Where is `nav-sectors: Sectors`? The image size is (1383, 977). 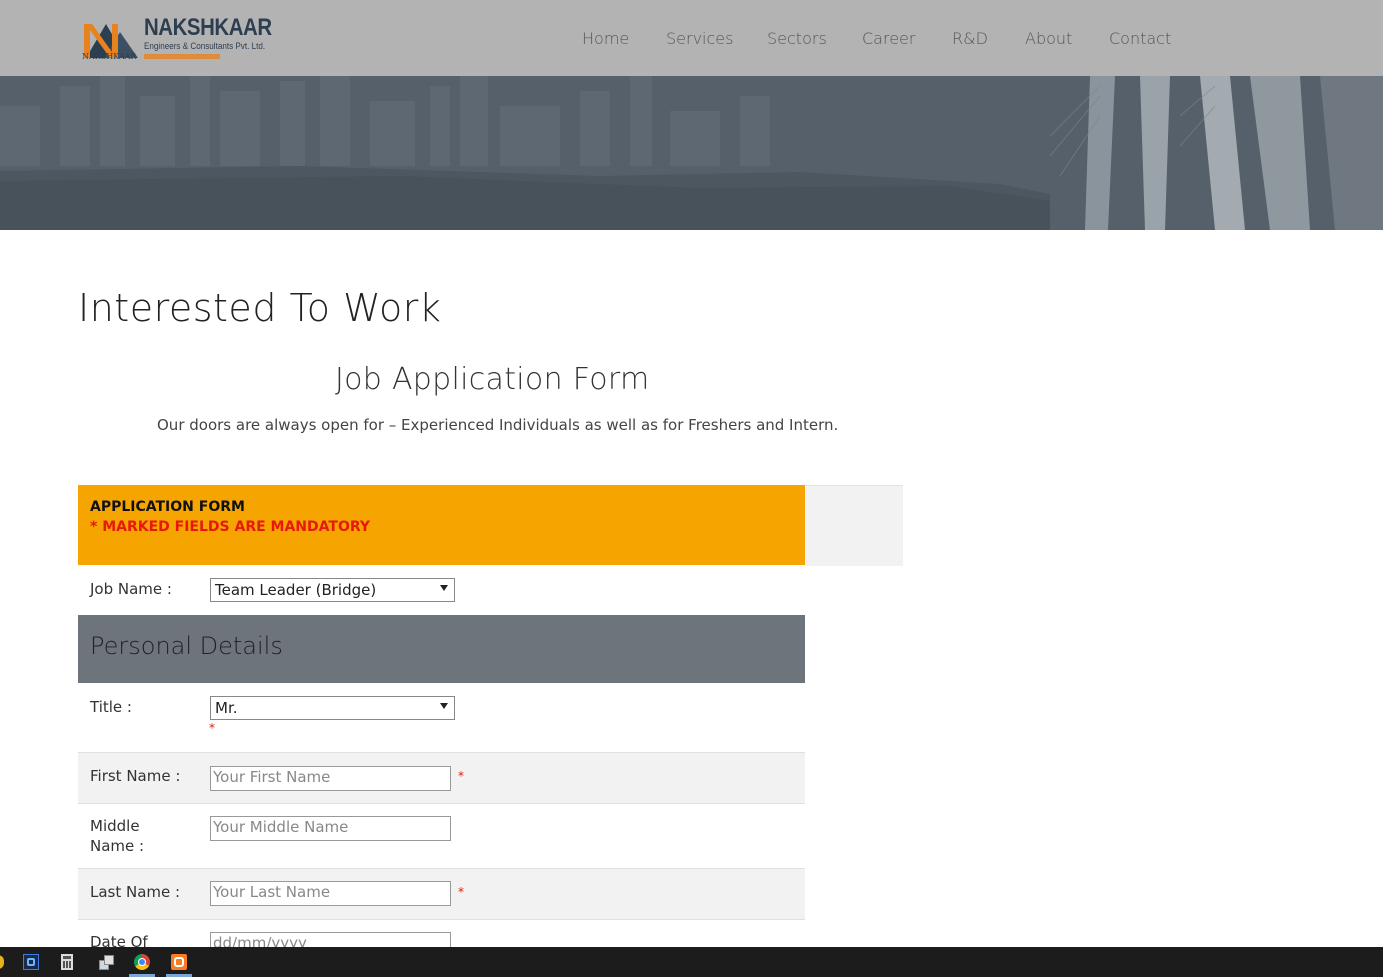 nav-sectors: Sectors is located at coordinates (797, 38).